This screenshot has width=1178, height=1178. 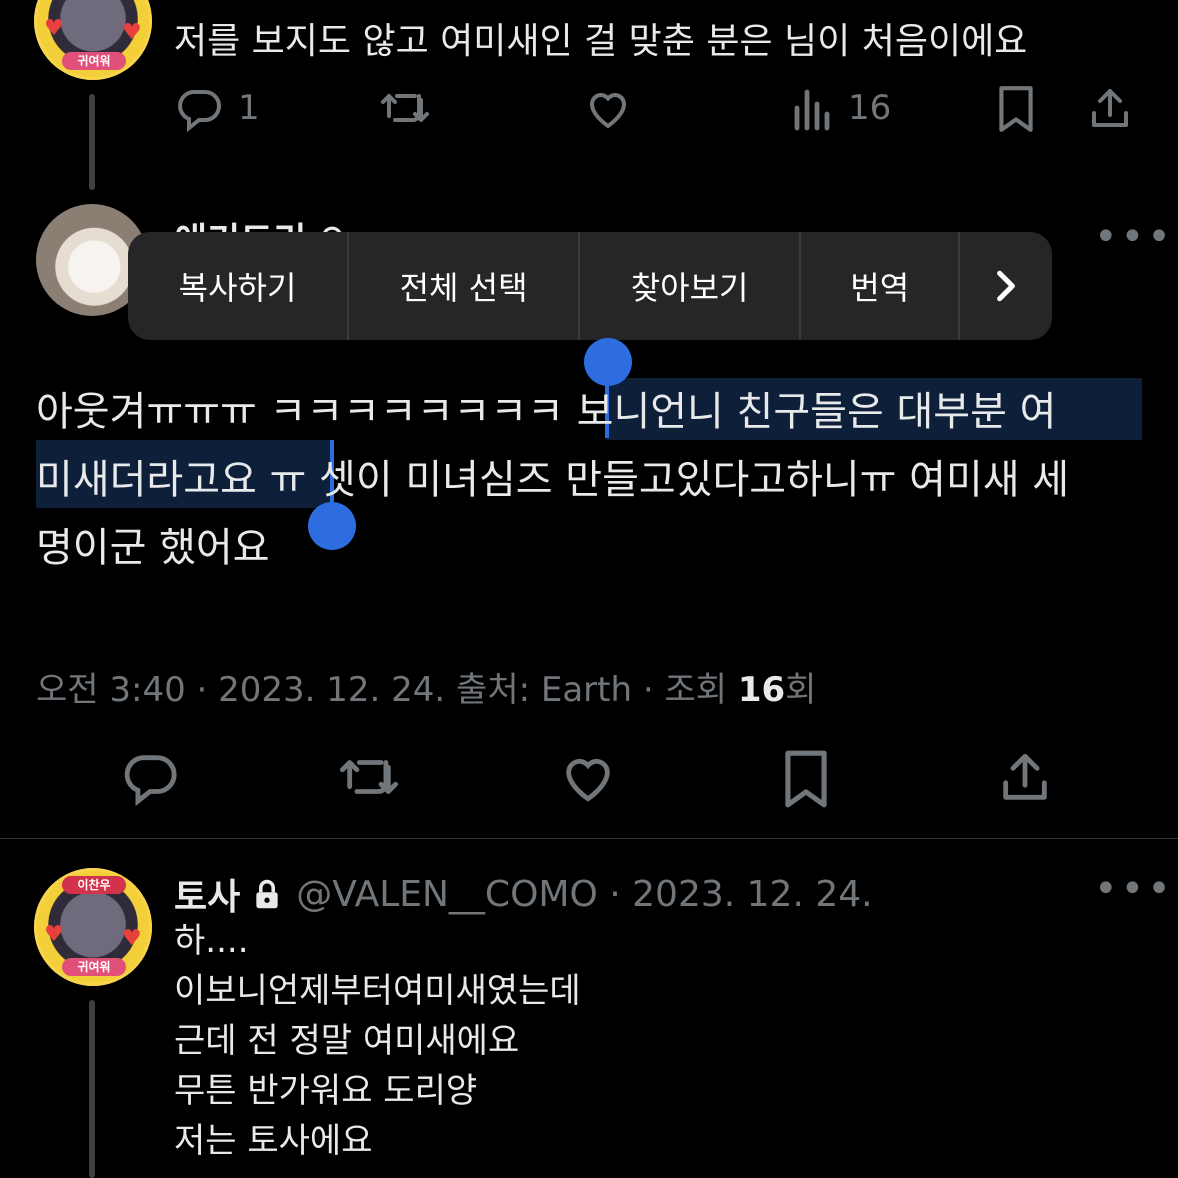 I want to click on chevron-right-icon, so click(x=1006, y=286).